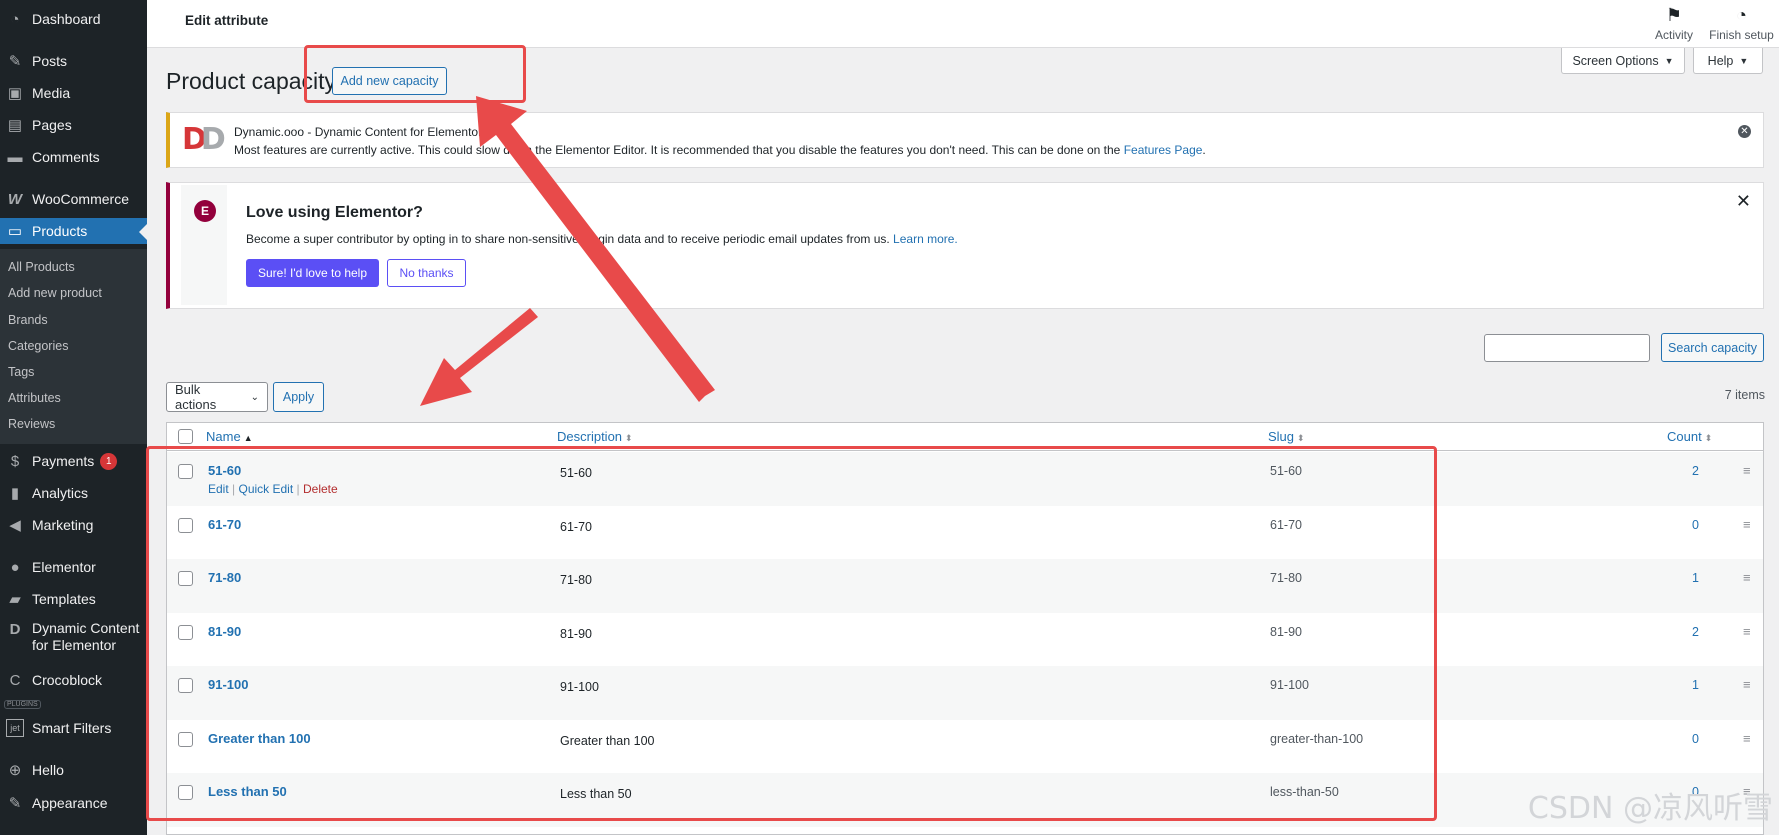  What do you see at coordinates (73, 680) in the screenshot?
I see `sidebar-item-crocoblock: C Crocoblock` at bounding box center [73, 680].